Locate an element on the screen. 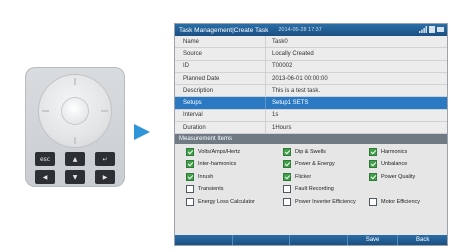  measurement-item-label: Inter-harmonics is located at coordinates (217, 164).